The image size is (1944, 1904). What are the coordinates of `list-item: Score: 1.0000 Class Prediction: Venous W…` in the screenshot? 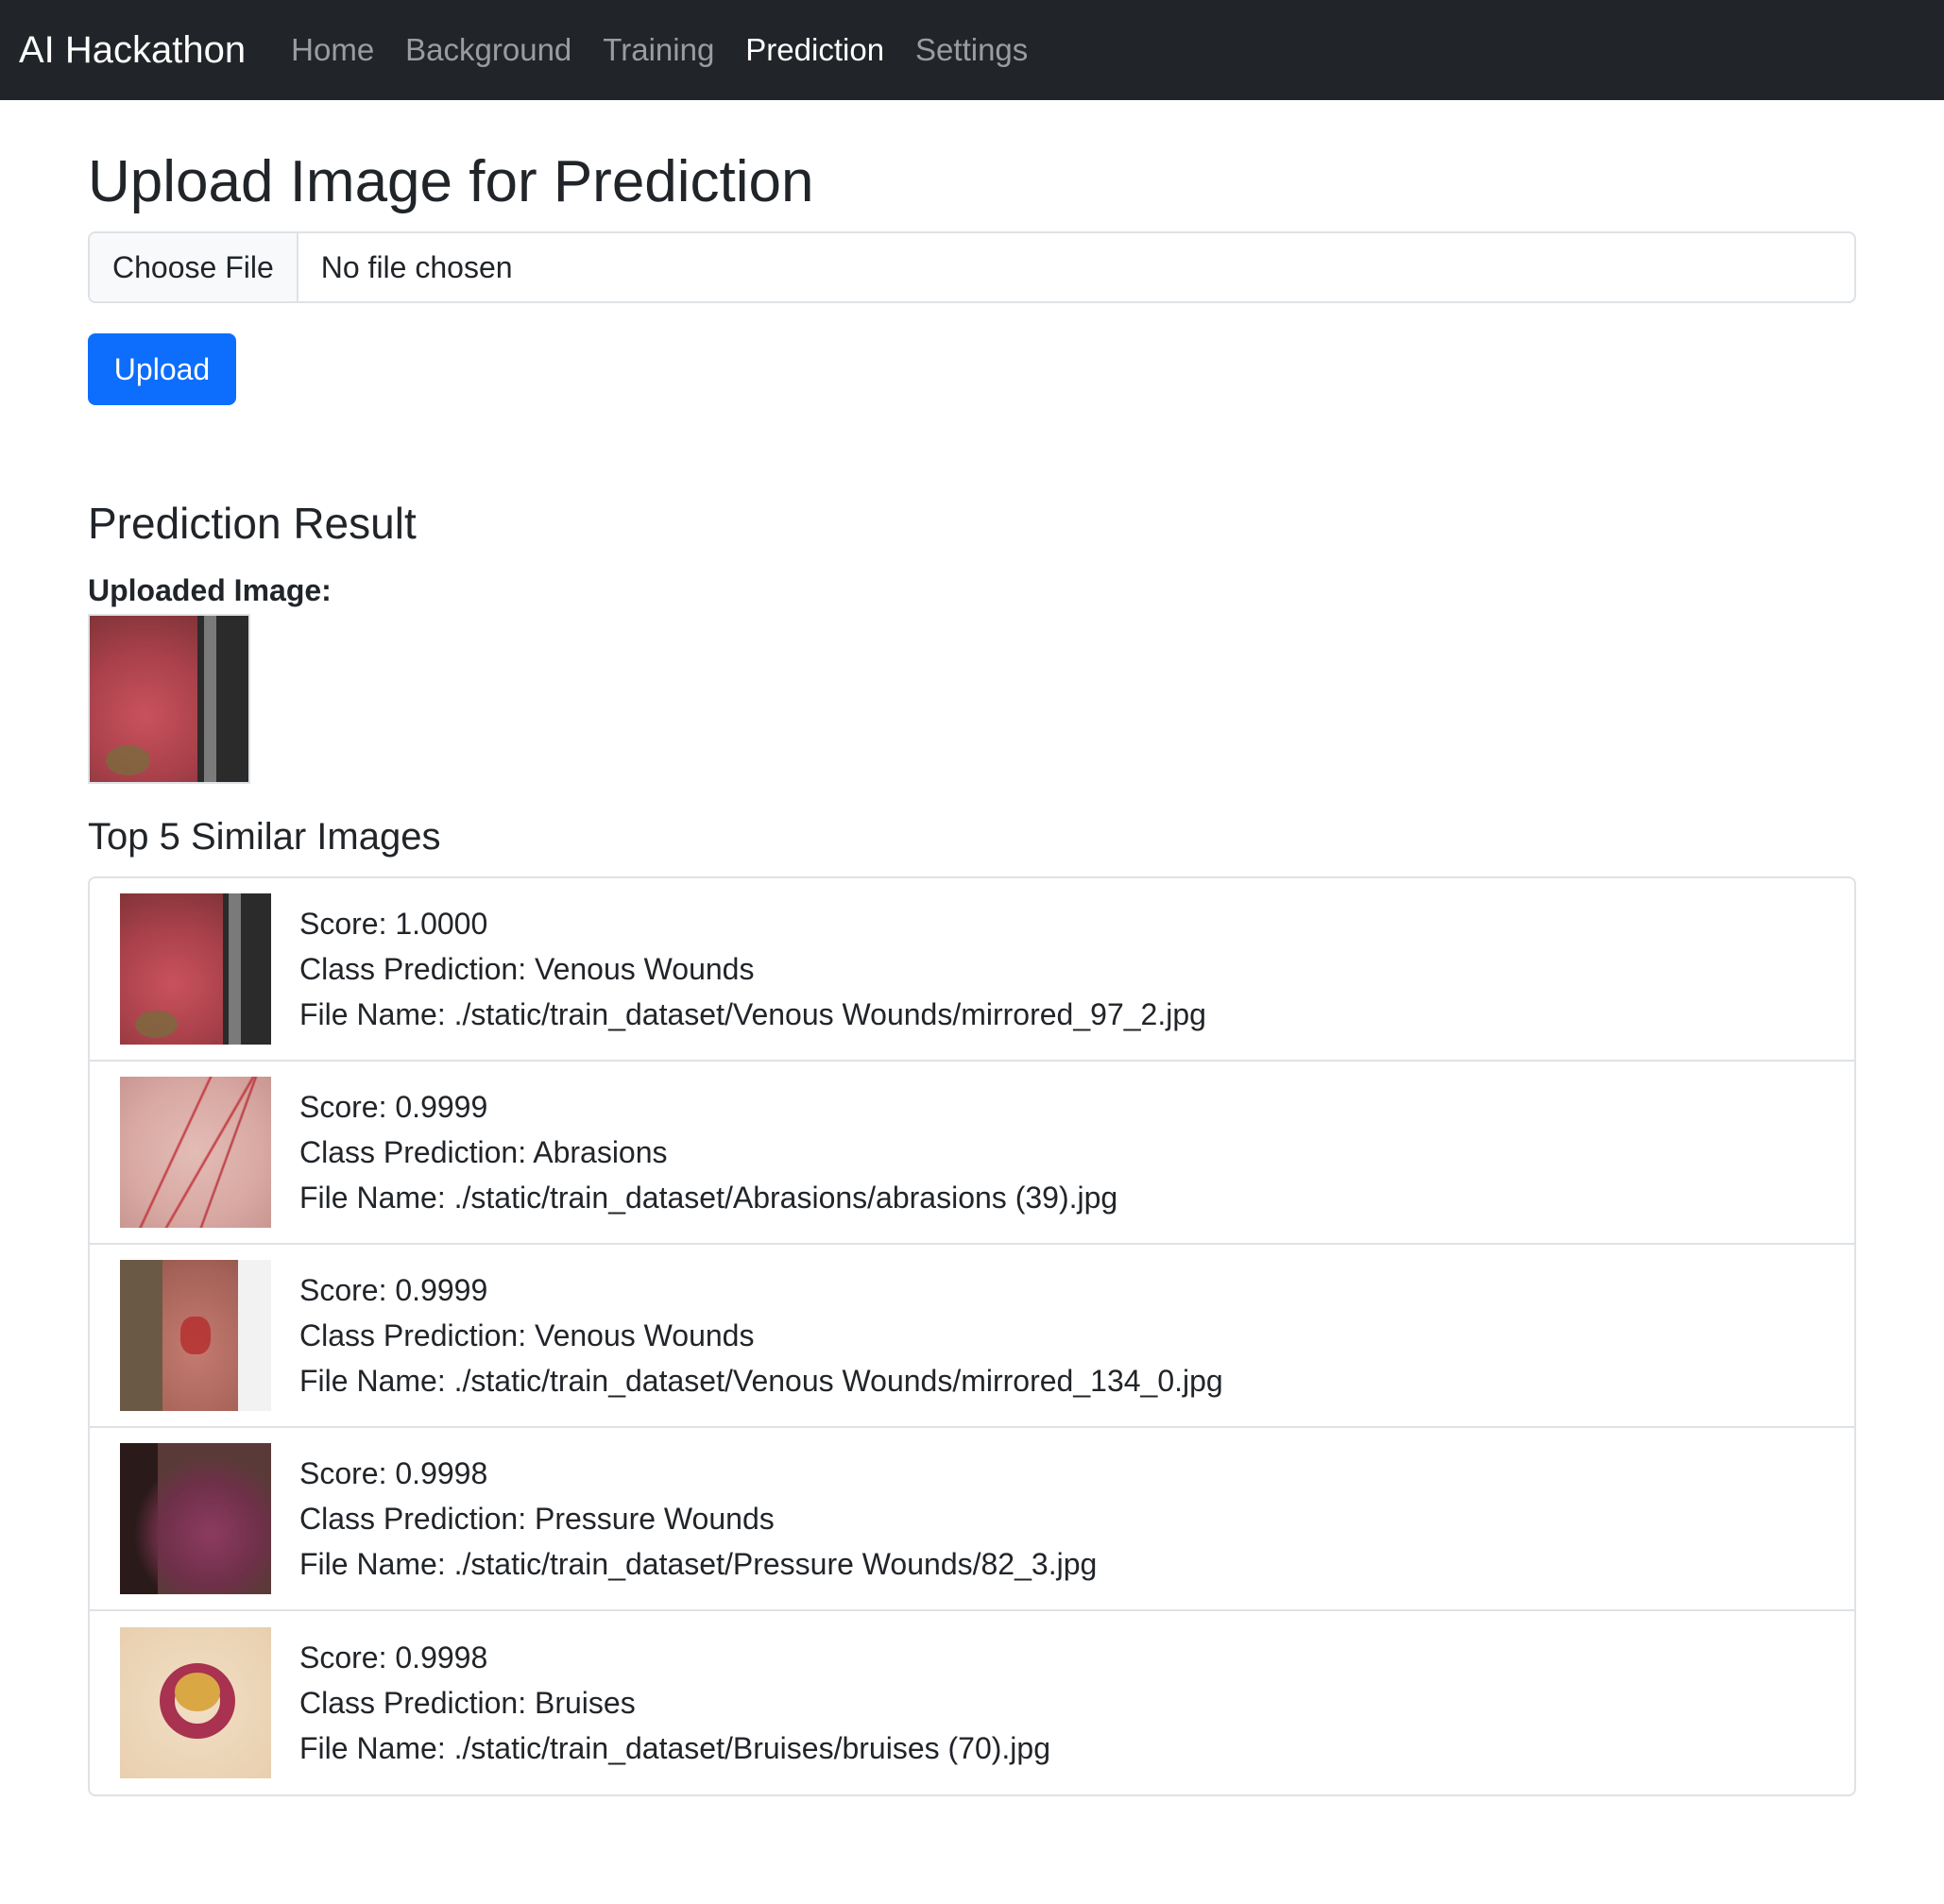 It's located at (972, 970).